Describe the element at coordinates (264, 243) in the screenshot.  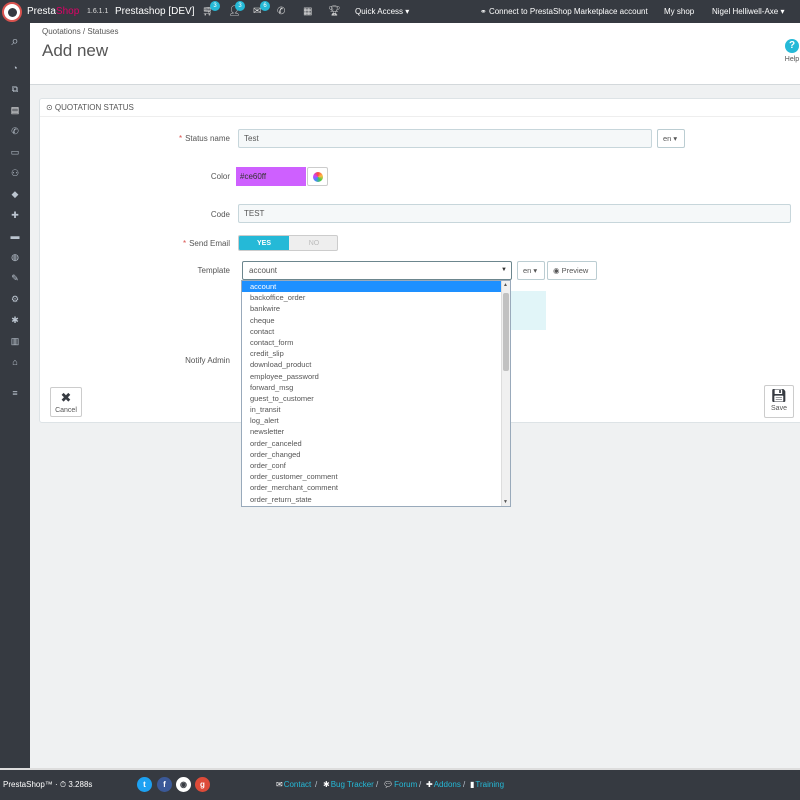
I see `send-email-yes: YES` at that location.